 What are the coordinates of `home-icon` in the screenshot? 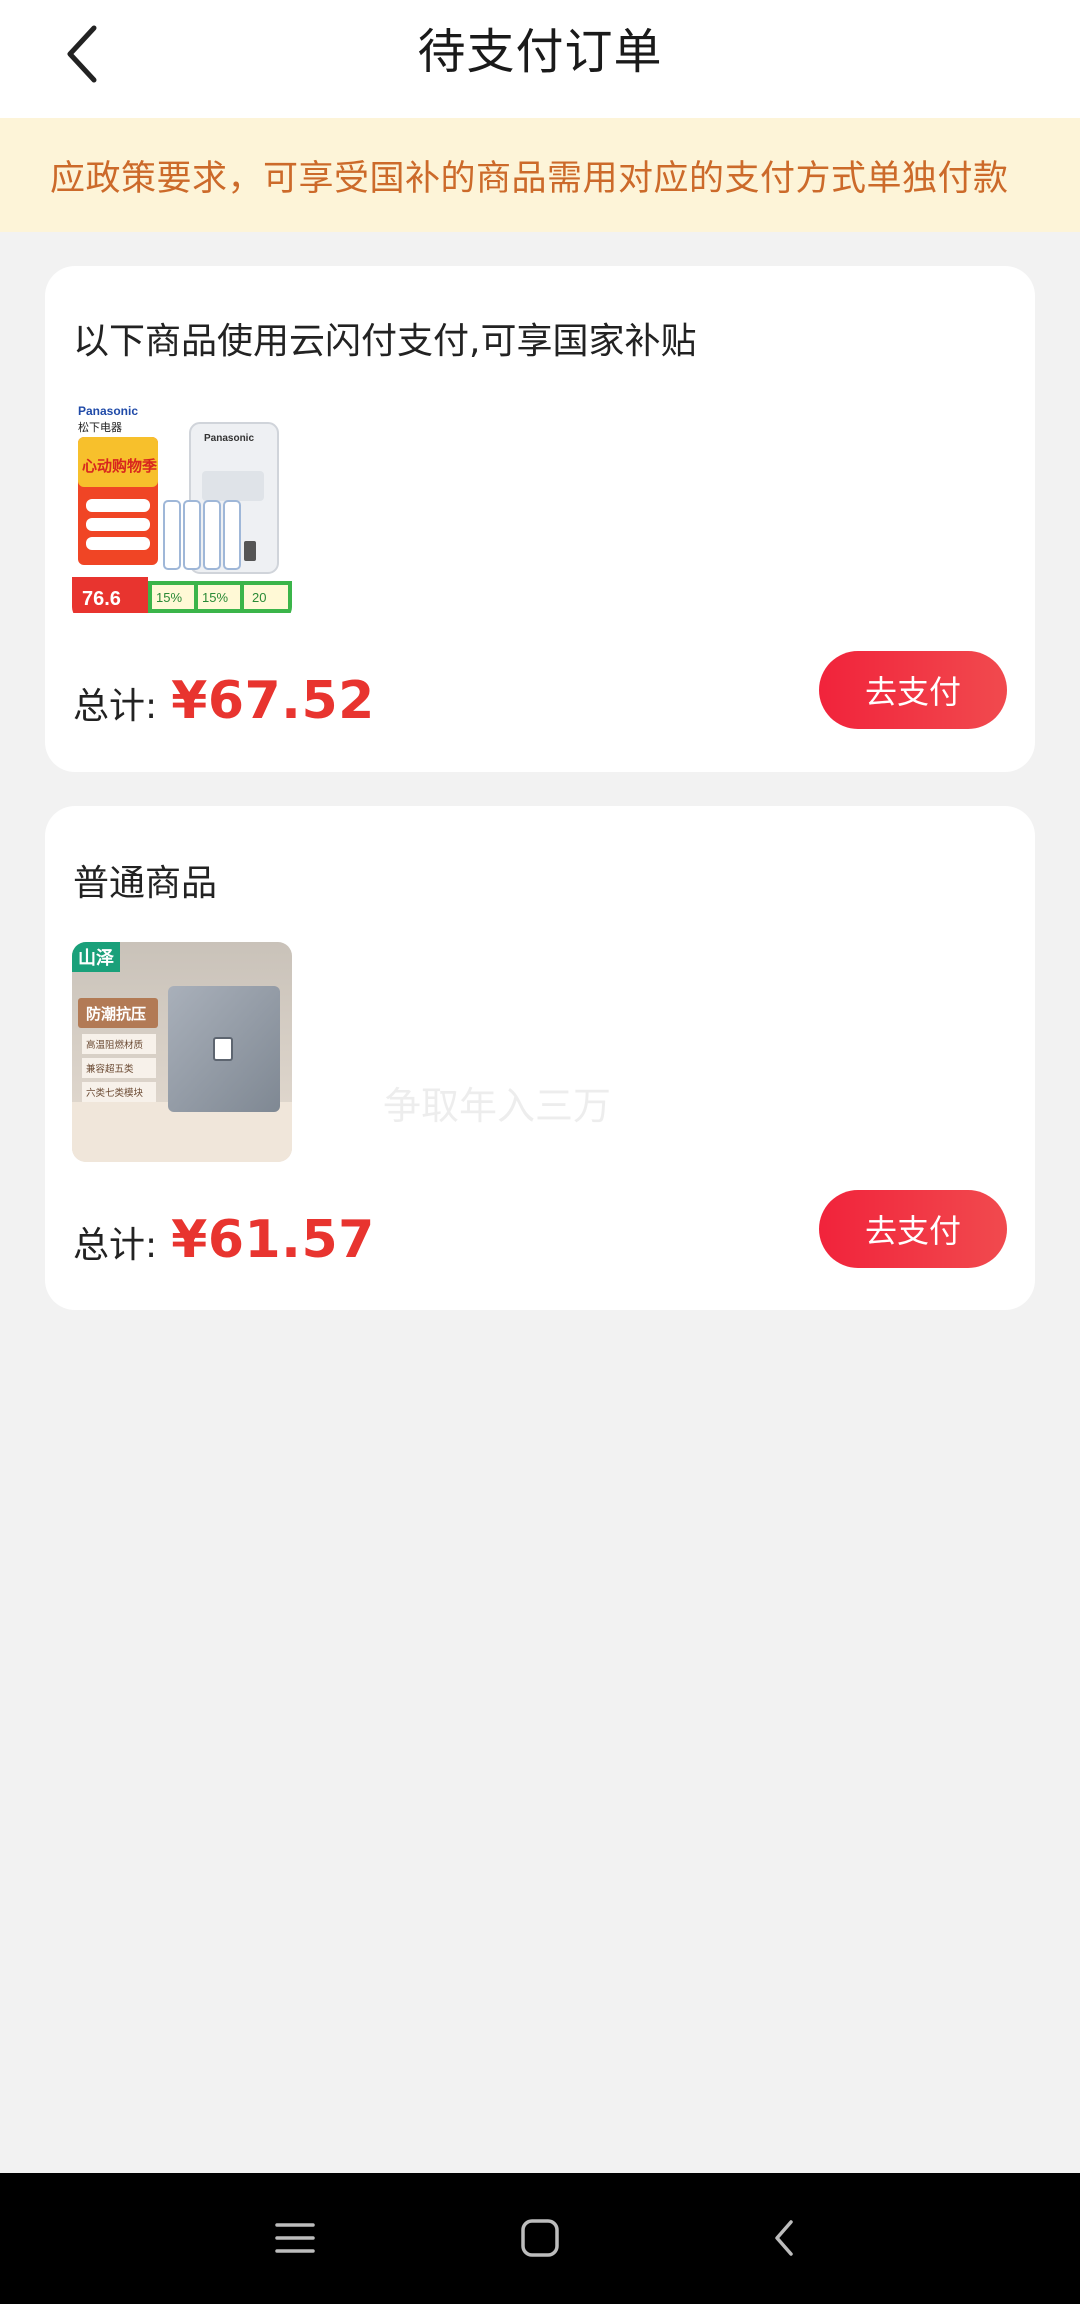 It's located at (540, 2238).